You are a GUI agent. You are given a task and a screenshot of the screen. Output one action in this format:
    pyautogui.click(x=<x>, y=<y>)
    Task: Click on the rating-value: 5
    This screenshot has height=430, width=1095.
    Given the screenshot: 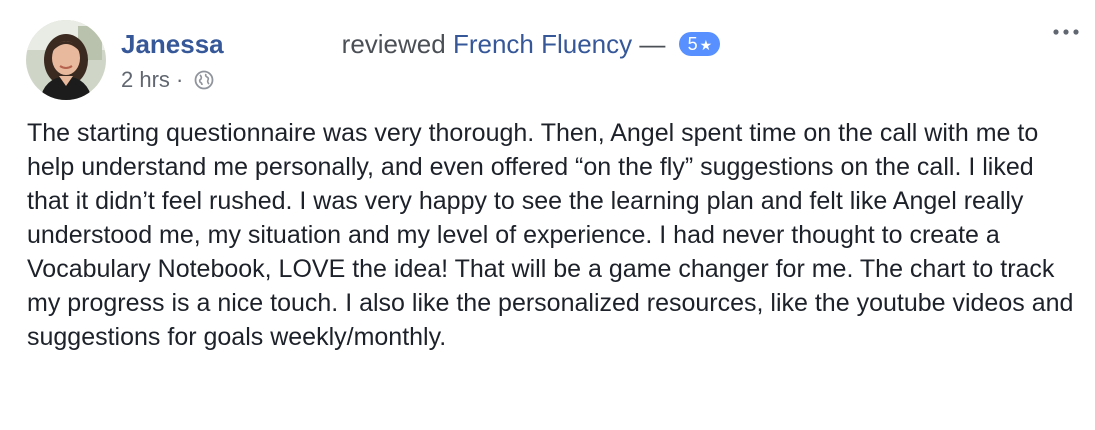 What is the action you would take?
    pyautogui.click(x=692, y=44)
    